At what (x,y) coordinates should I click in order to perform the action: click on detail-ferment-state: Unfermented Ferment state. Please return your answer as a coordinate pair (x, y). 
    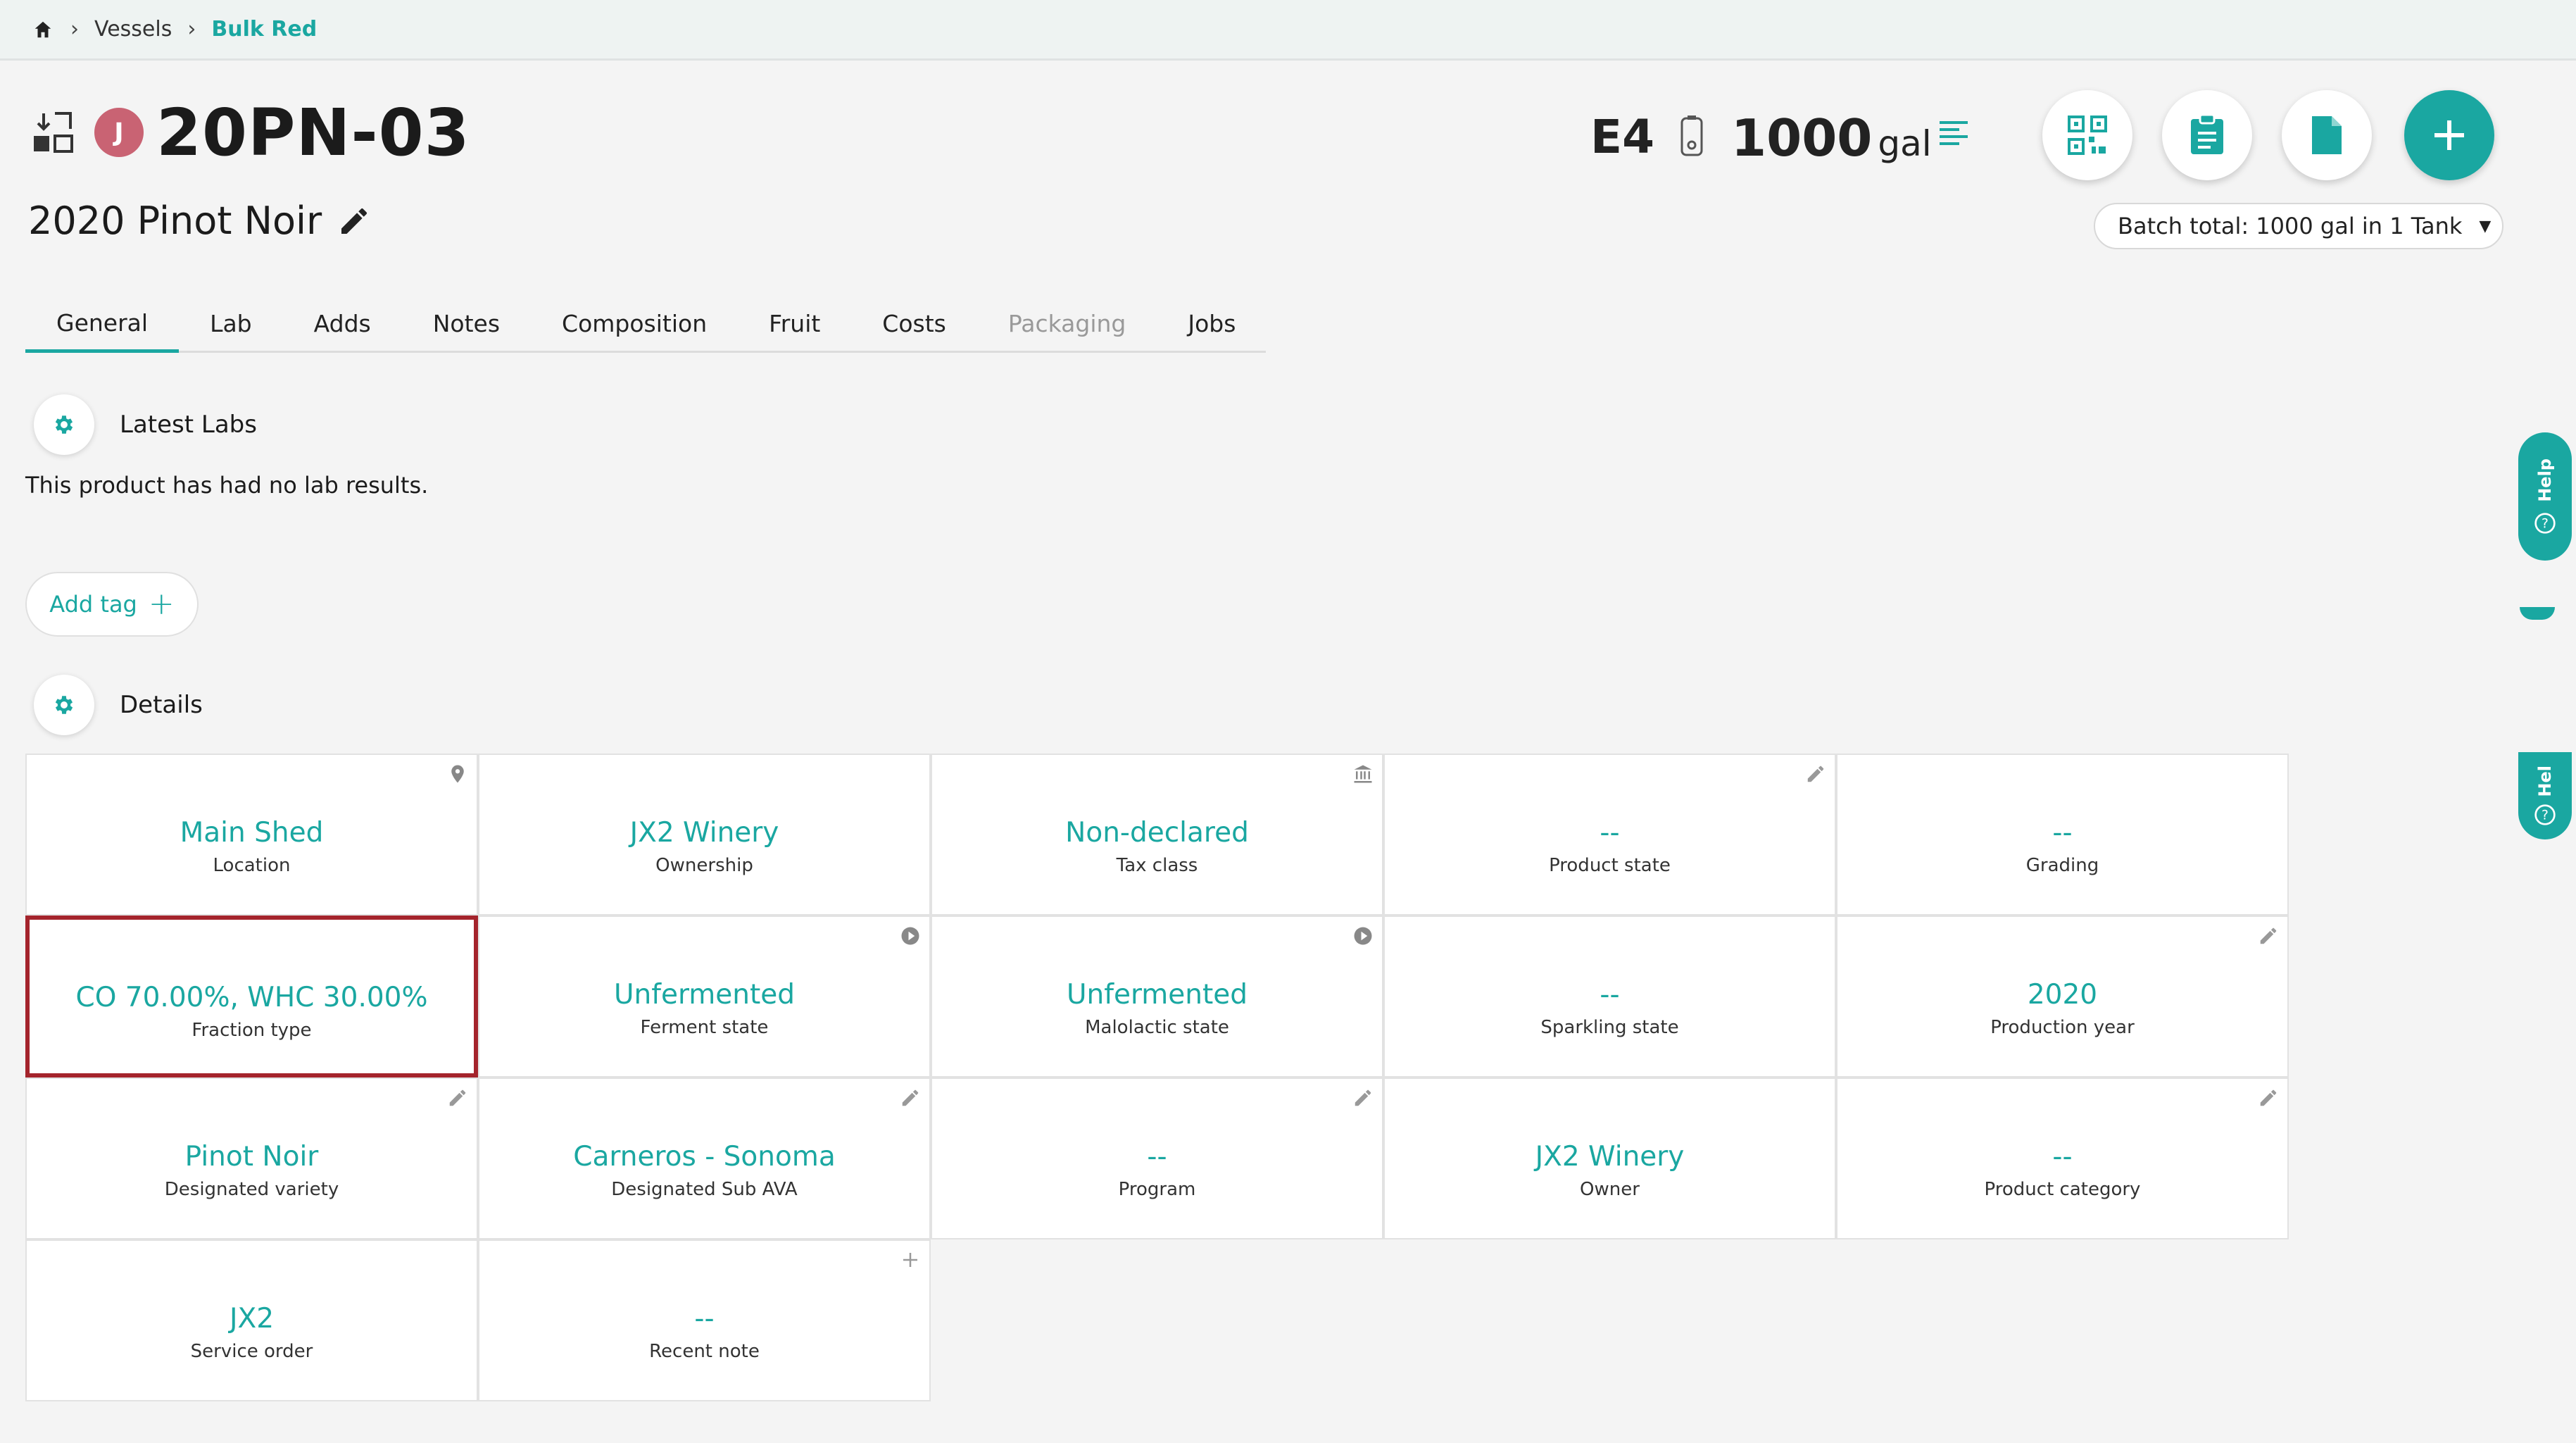
    Looking at the image, I should click on (704, 996).